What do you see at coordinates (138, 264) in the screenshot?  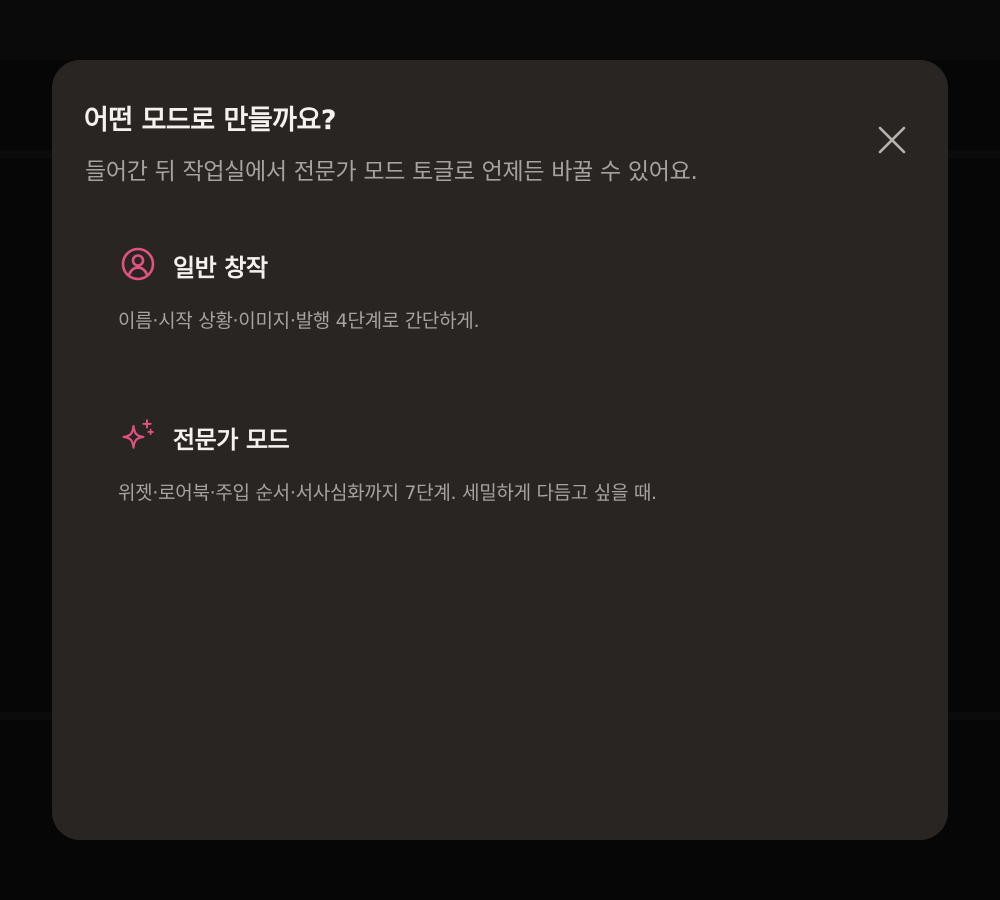 I see `user-circle-icon` at bounding box center [138, 264].